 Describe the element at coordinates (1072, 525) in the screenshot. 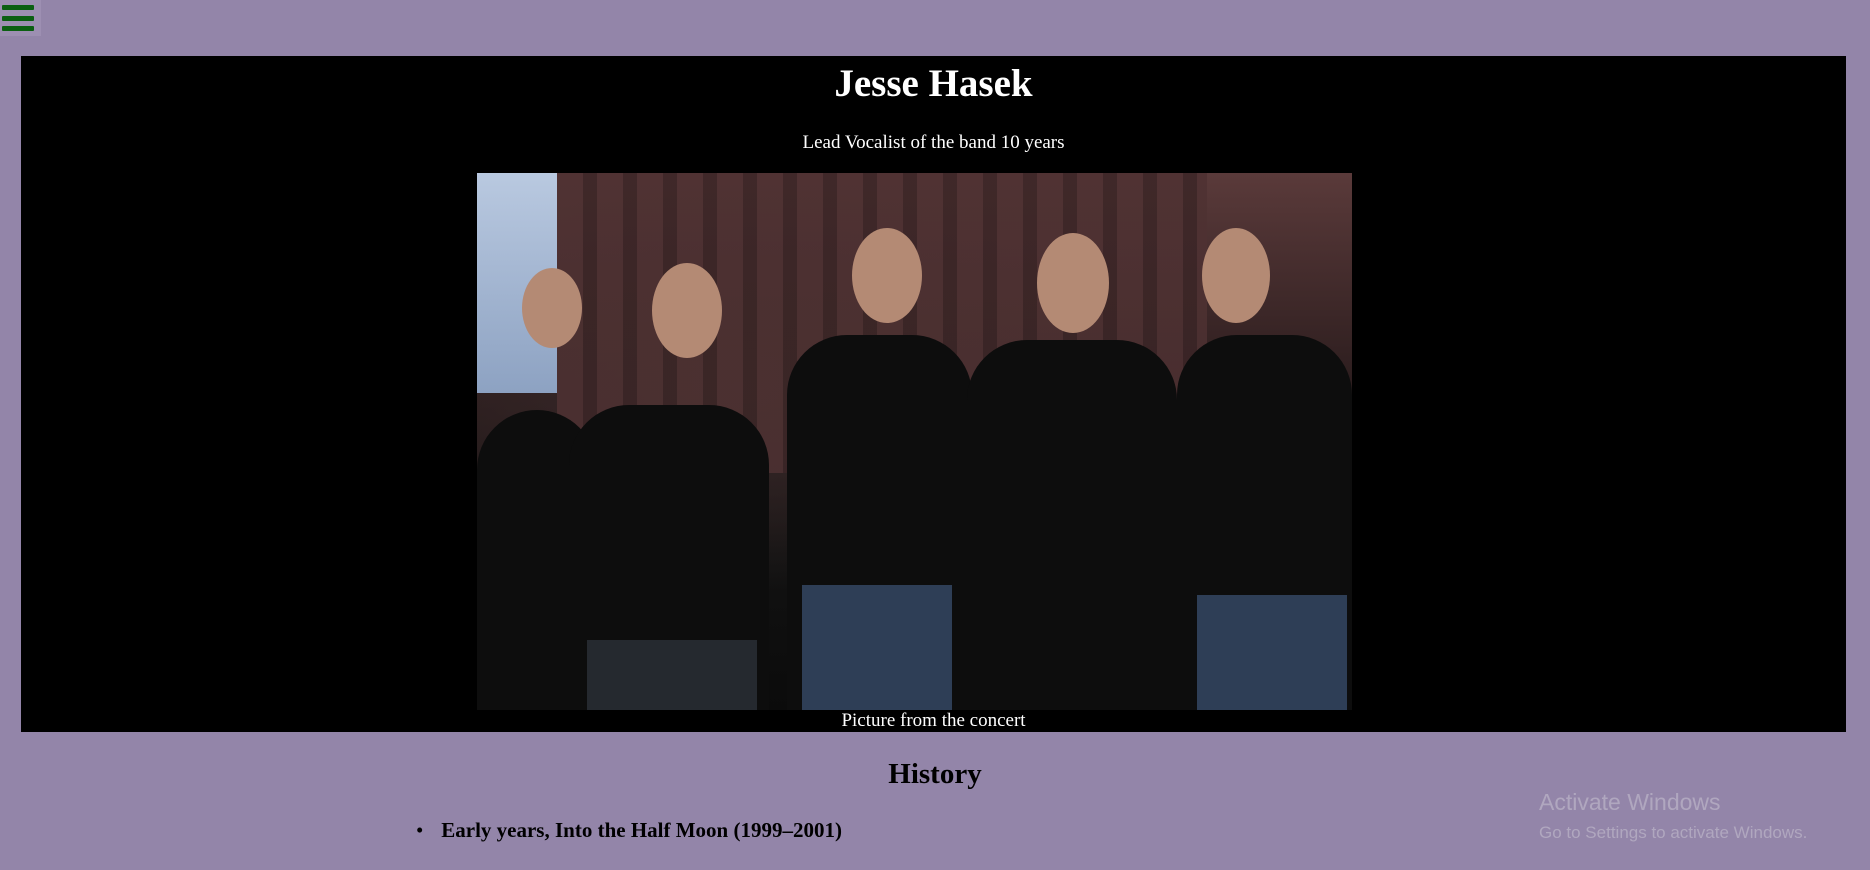

I see `photo-person` at that location.